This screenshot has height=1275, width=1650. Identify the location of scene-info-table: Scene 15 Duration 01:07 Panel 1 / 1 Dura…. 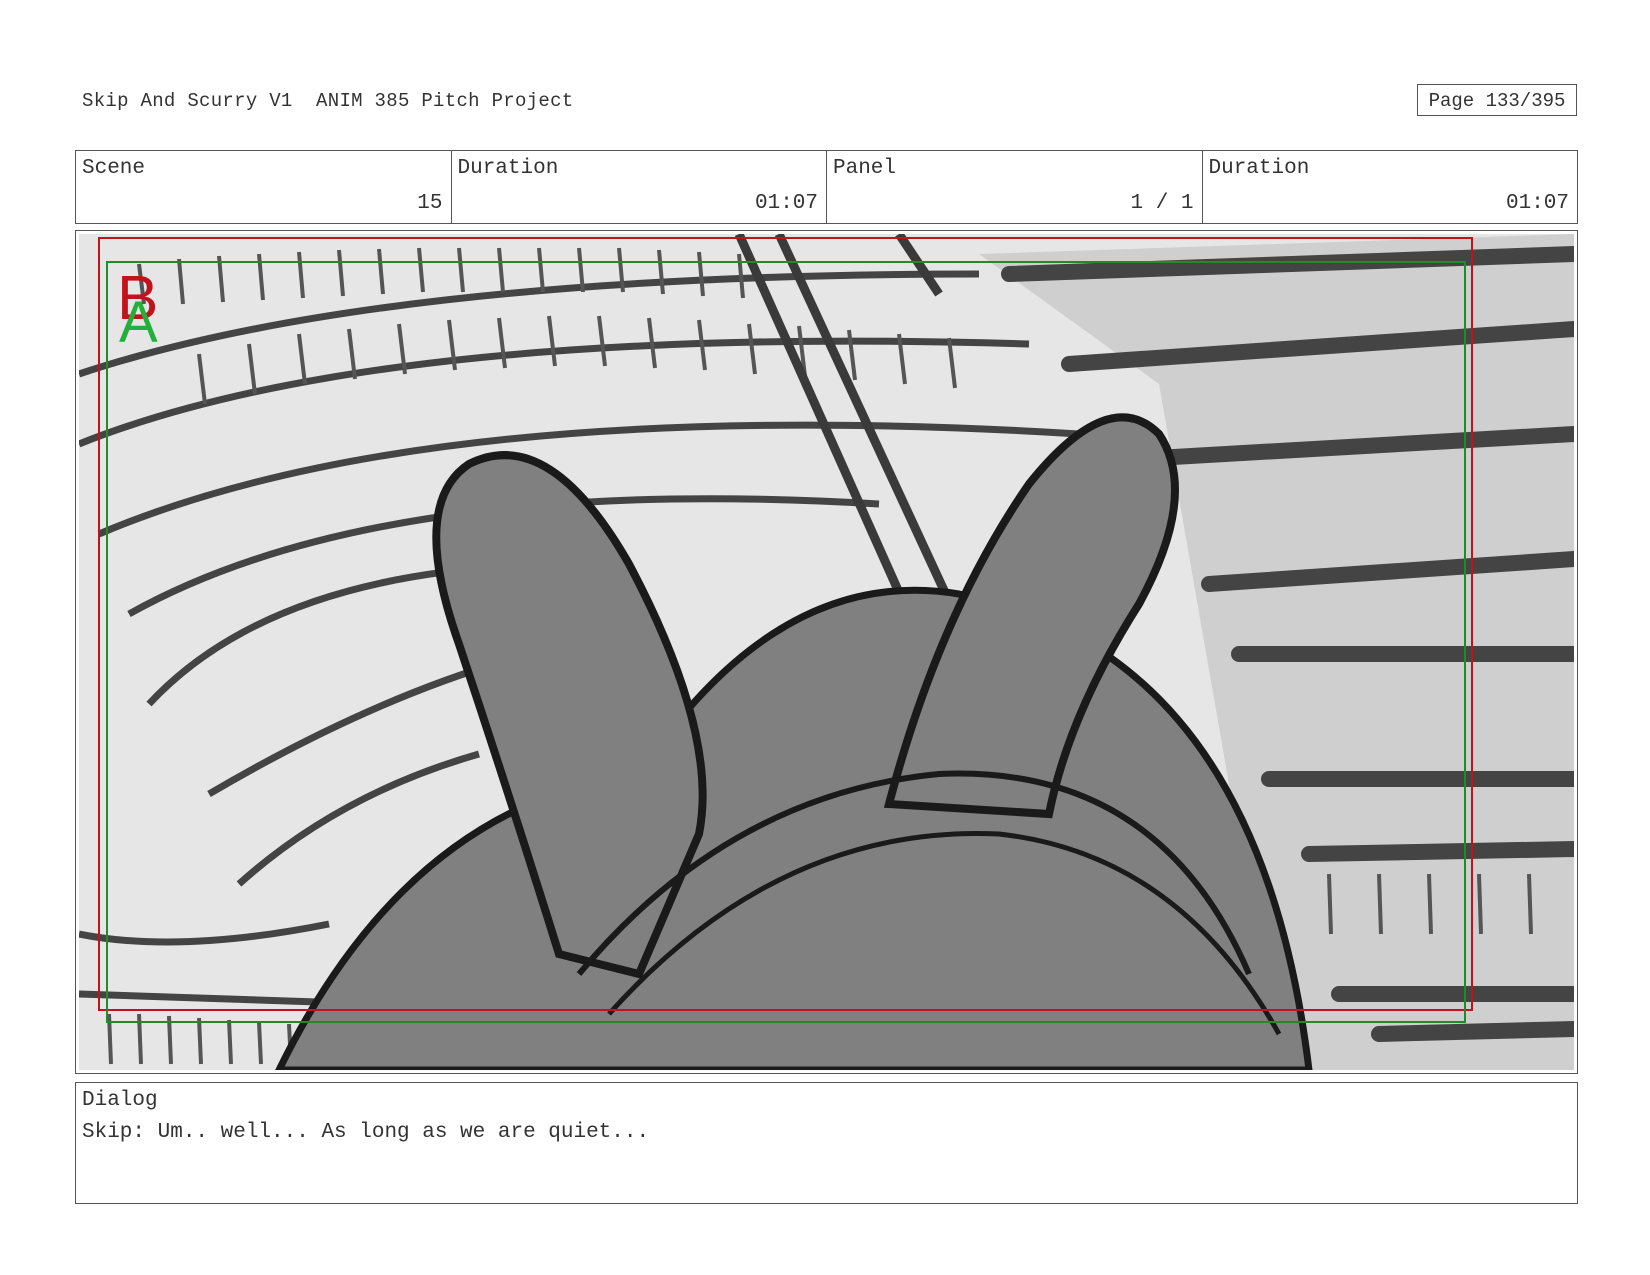
(826, 187).